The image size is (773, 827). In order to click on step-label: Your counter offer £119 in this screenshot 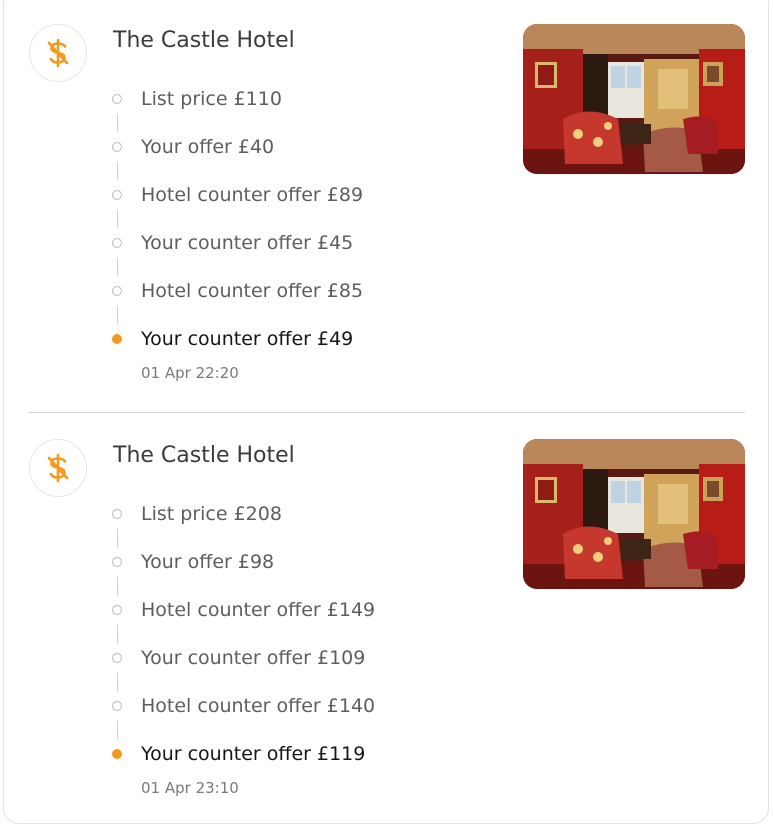, I will do `click(253, 754)`.